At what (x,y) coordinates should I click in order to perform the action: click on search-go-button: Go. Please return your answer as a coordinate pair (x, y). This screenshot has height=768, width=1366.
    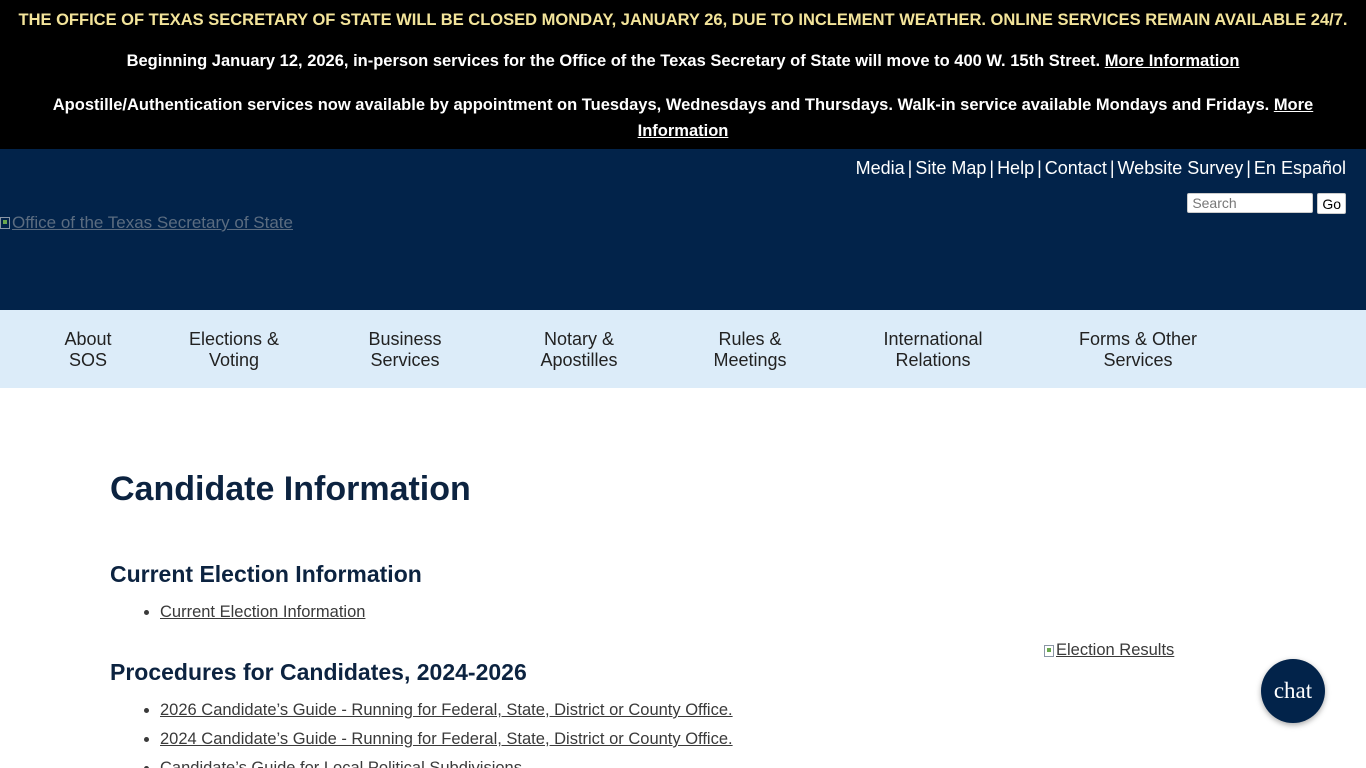
    Looking at the image, I should click on (1331, 203).